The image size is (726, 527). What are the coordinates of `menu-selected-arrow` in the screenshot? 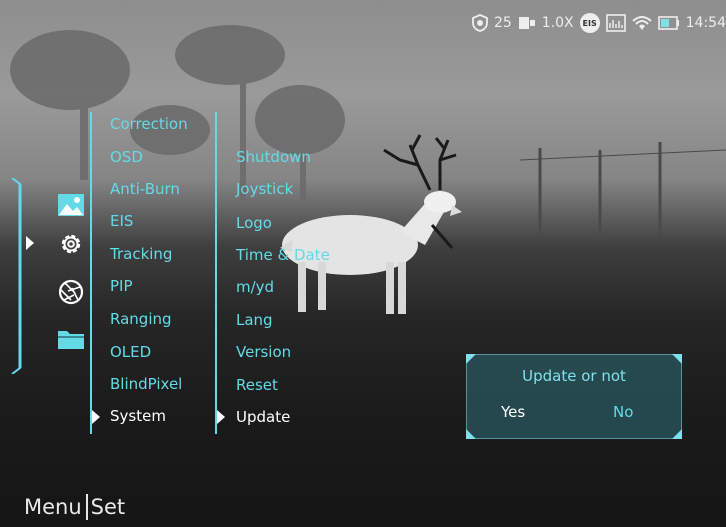 It's located at (96, 417).